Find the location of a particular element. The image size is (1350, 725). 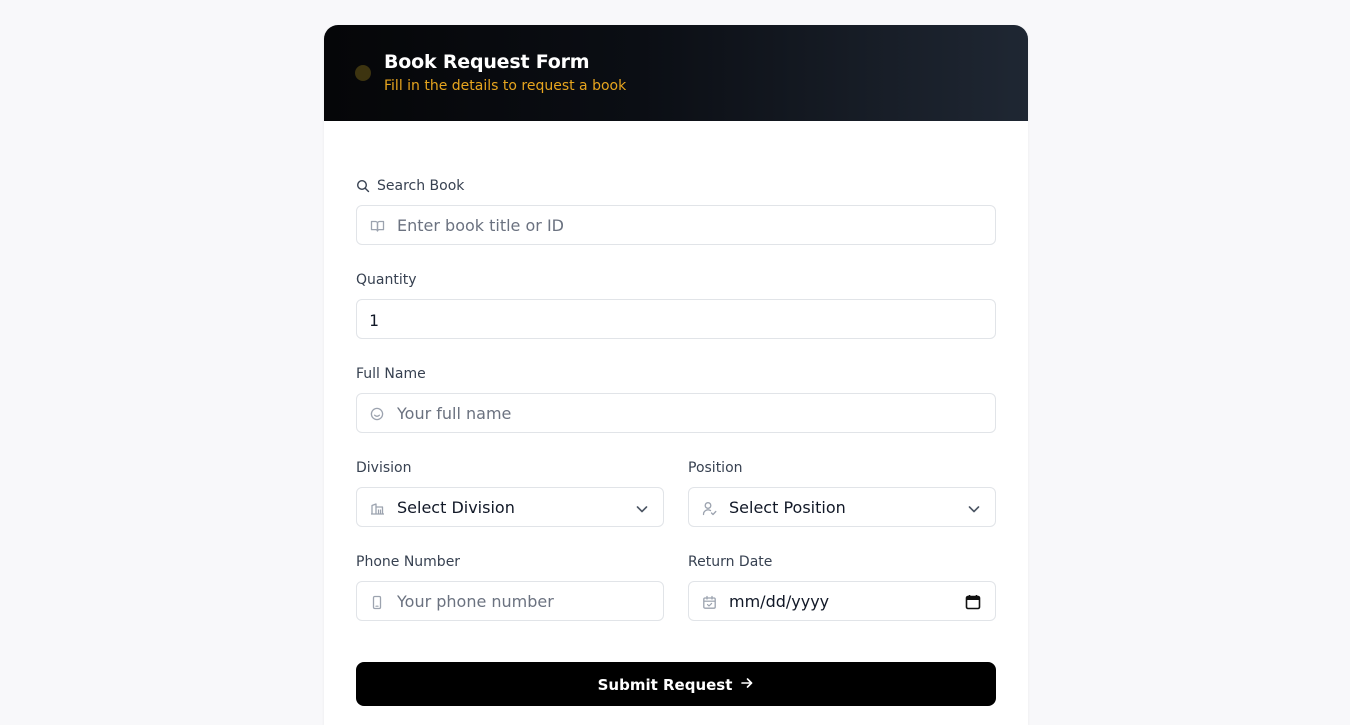

return-date-input: mm/dd/yyyy is located at coordinates (842, 601).